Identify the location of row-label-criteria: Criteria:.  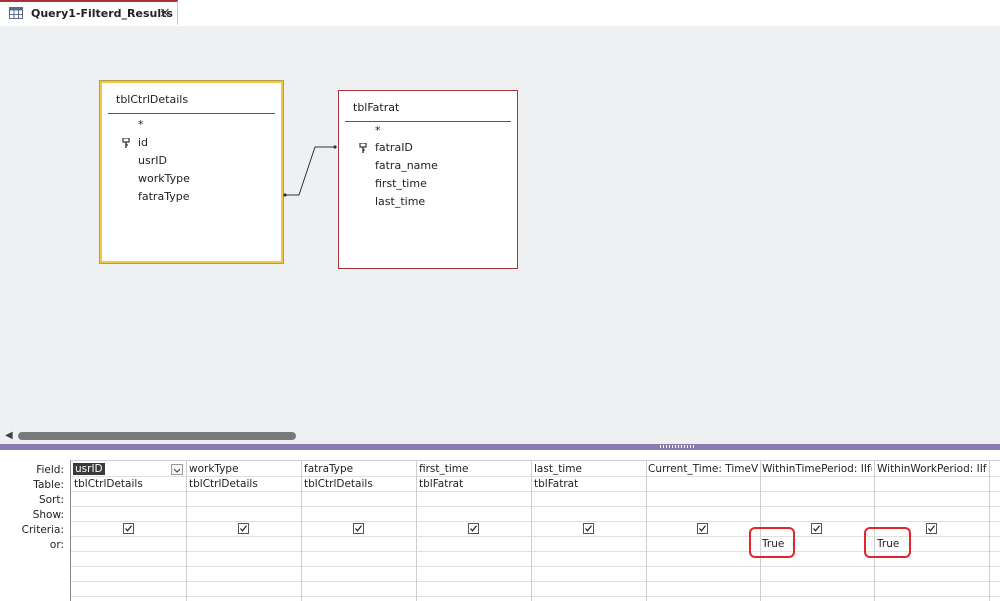
(42, 530).